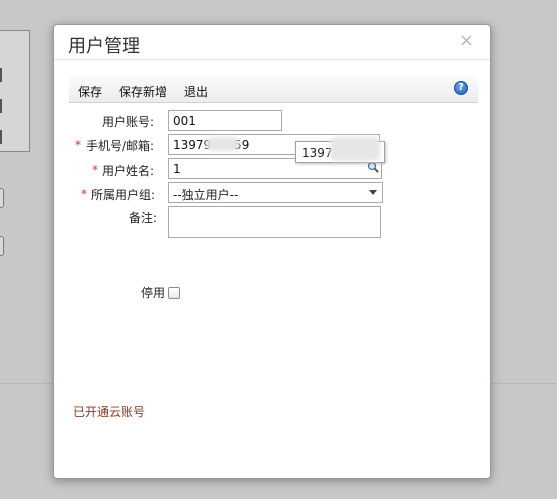 The image size is (557, 499). Describe the element at coordinates (128, 122) in the screenshot. I see `account-label: 用户账号:` at that location.